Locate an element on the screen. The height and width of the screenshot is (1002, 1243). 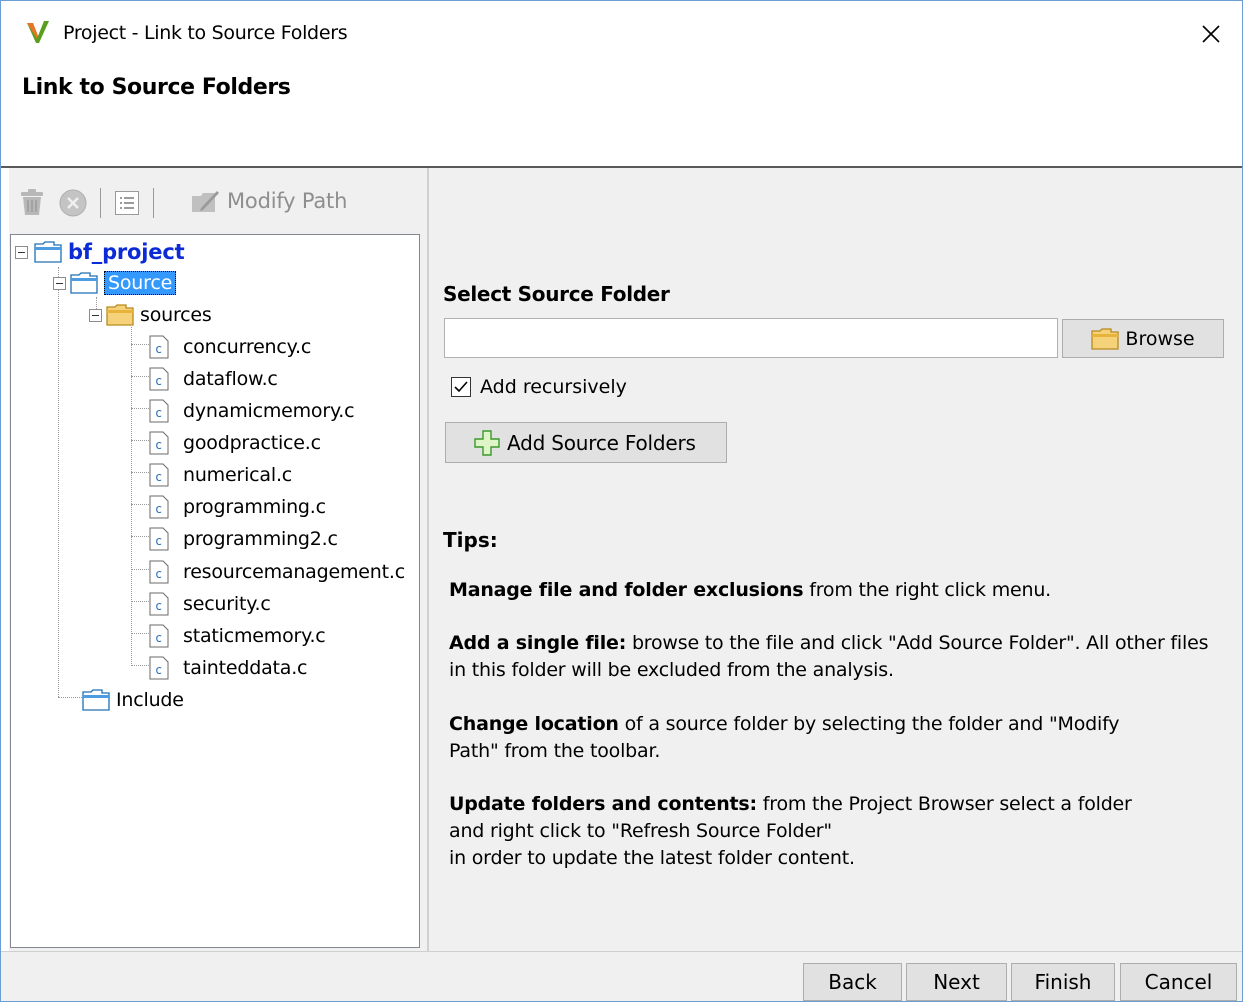
tree-label-file: numerical.c is located at coordinates (238, 475).